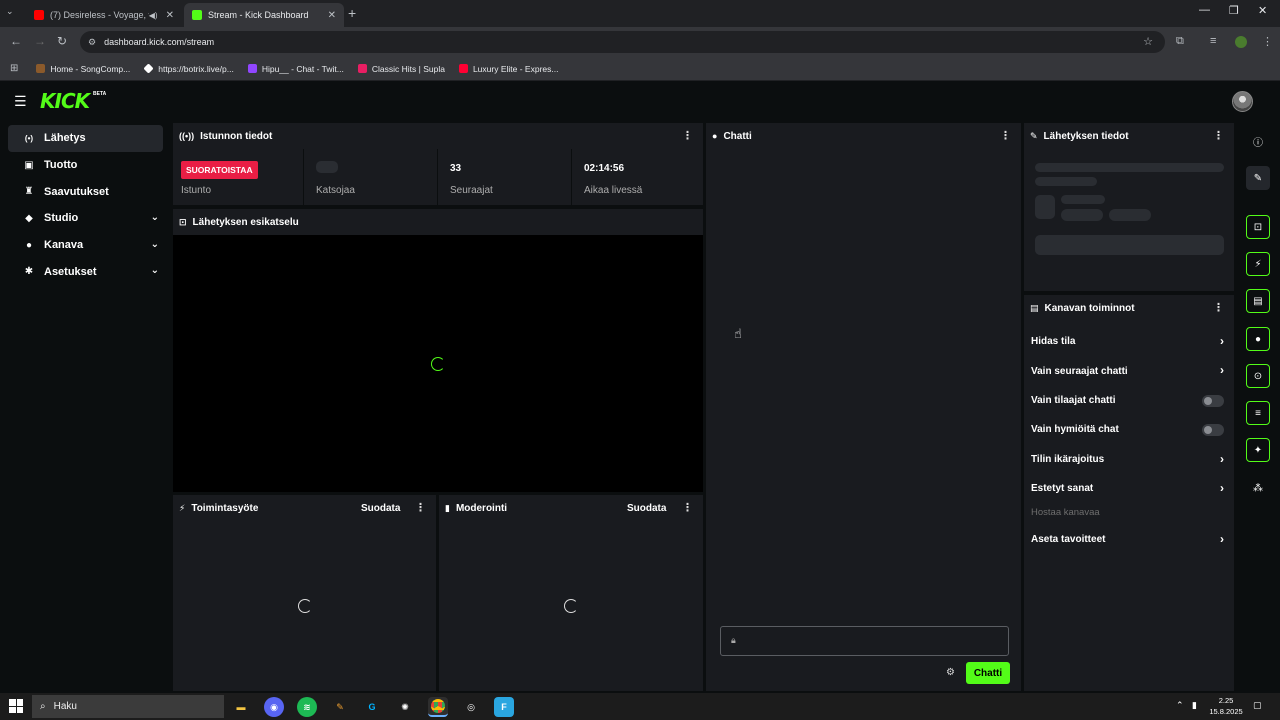 This screenshot has width=1280, height=720. What do you see at coordinates (471, 707) in the screenshot?
I see `obs-icon: ◎` at bounding box center [471, 707].